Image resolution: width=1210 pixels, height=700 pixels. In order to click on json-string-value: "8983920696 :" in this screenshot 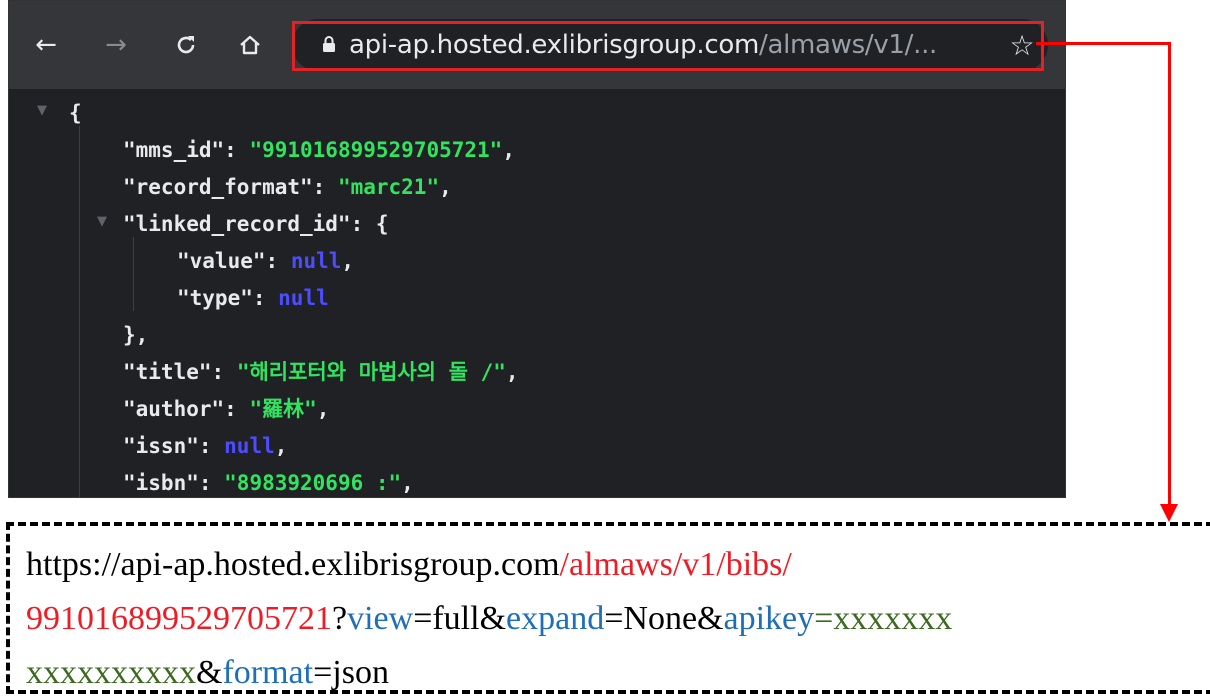, I will do `click(313, 483)`.